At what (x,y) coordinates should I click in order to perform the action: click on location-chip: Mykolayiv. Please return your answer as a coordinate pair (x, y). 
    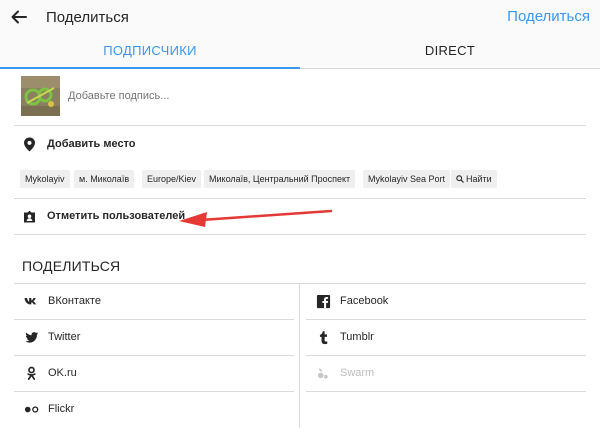
    Looking at the image, I should click on (45, 179).